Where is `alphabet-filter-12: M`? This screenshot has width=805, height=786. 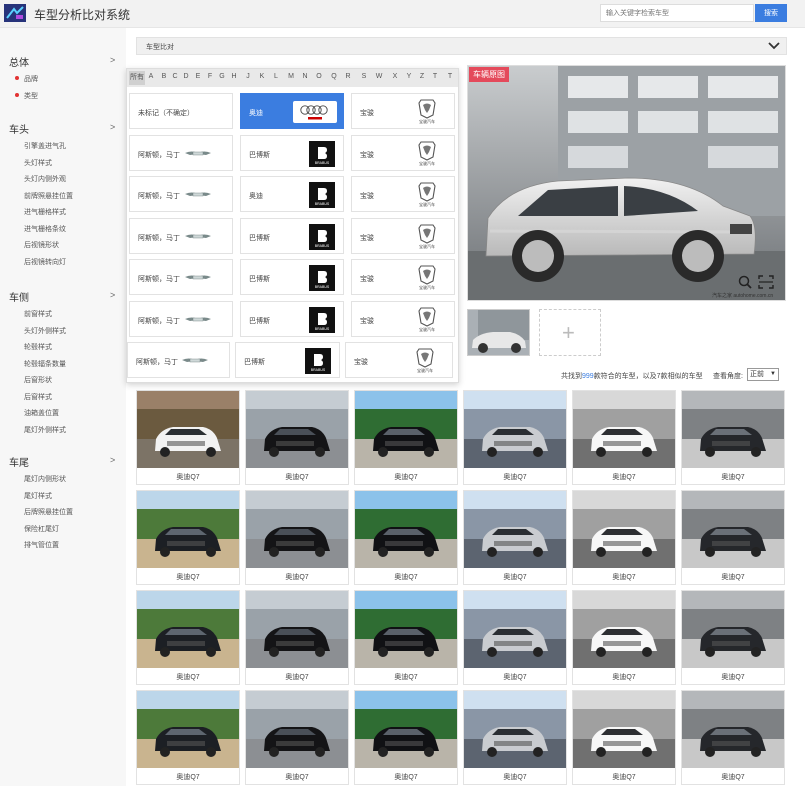
alphabet-filter-12: M is located at coordinates (291, 76).